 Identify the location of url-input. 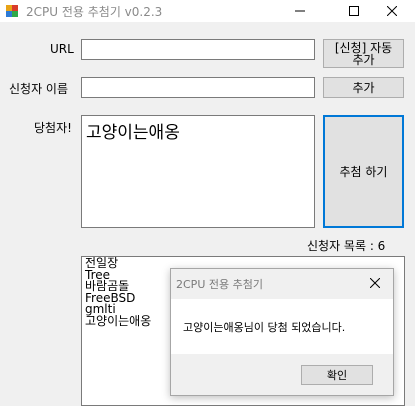
(198, 49).